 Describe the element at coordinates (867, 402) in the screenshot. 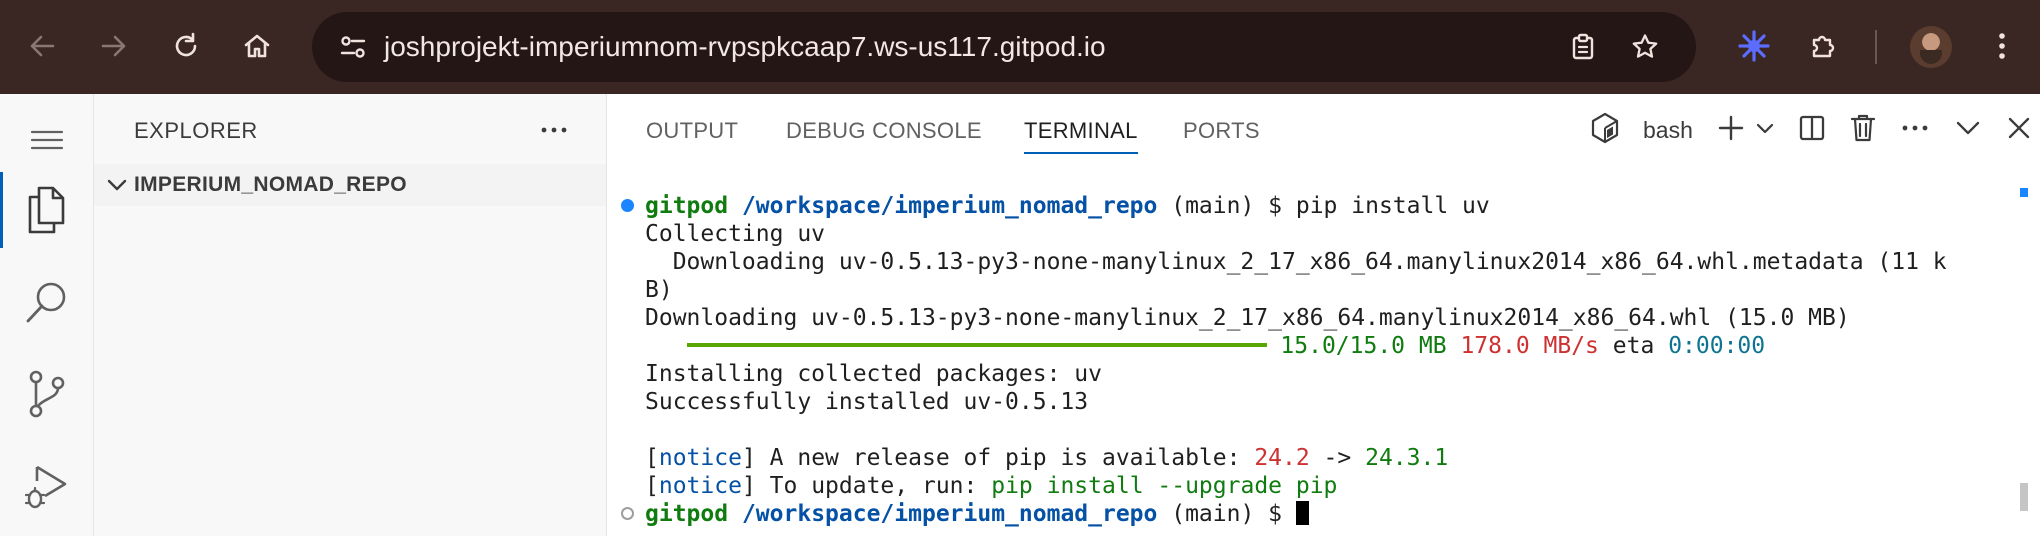

I see `terminal-line: Successfully installed uv-0.5.13` at that location.